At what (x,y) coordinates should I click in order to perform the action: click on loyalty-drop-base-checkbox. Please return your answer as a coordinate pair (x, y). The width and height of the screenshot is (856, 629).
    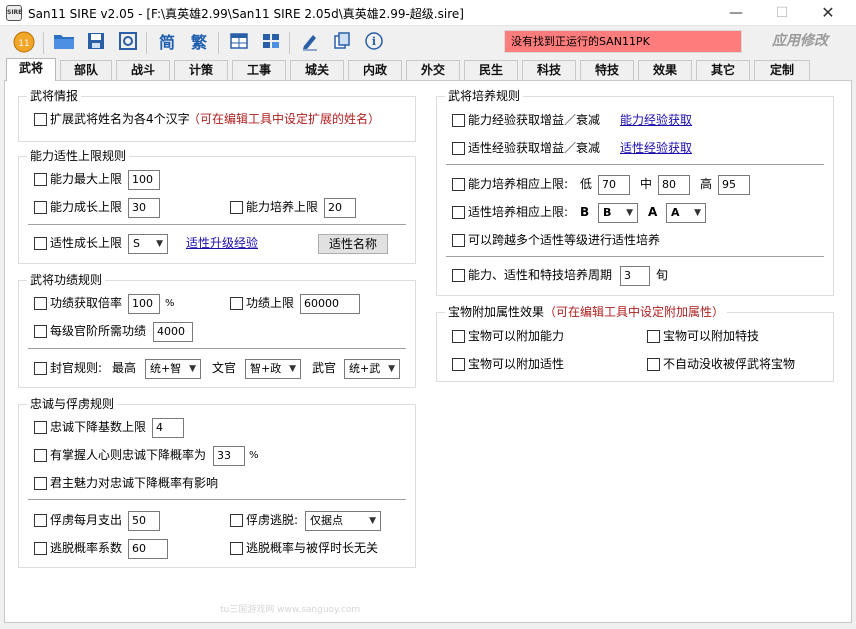
    Looking at the image, I should click on (40, 427).